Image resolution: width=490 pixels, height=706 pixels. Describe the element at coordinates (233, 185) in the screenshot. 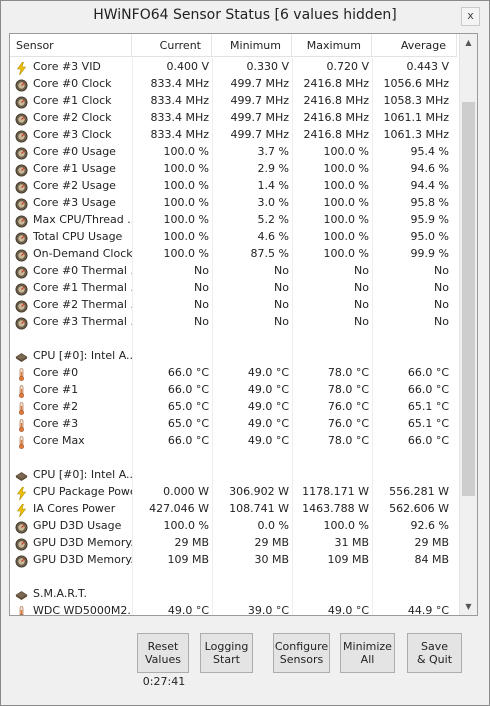

I see `table-row: Core #2 Usage 100.0 % 1.4 % 100.0 % 94.4 %` at that location.